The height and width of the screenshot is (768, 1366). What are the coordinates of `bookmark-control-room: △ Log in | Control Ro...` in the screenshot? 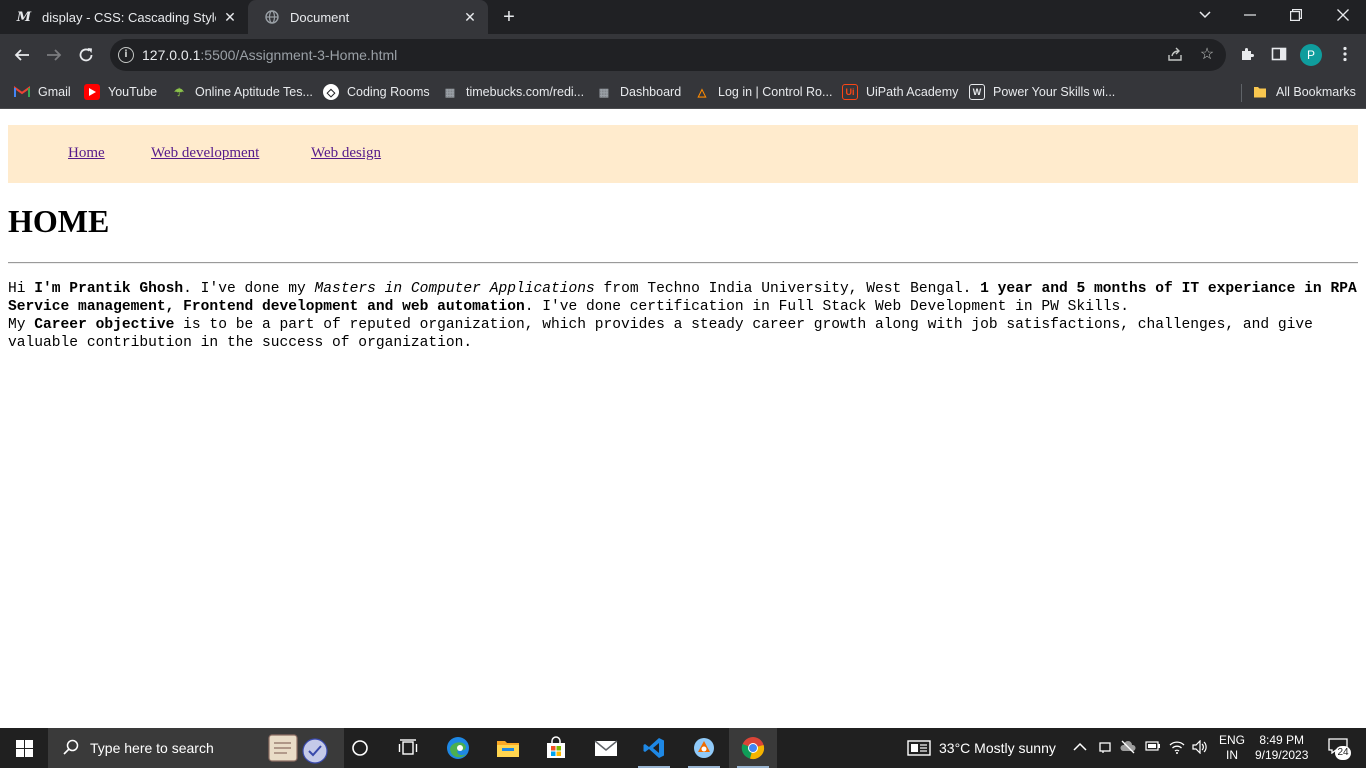 It's located at (763, 92).